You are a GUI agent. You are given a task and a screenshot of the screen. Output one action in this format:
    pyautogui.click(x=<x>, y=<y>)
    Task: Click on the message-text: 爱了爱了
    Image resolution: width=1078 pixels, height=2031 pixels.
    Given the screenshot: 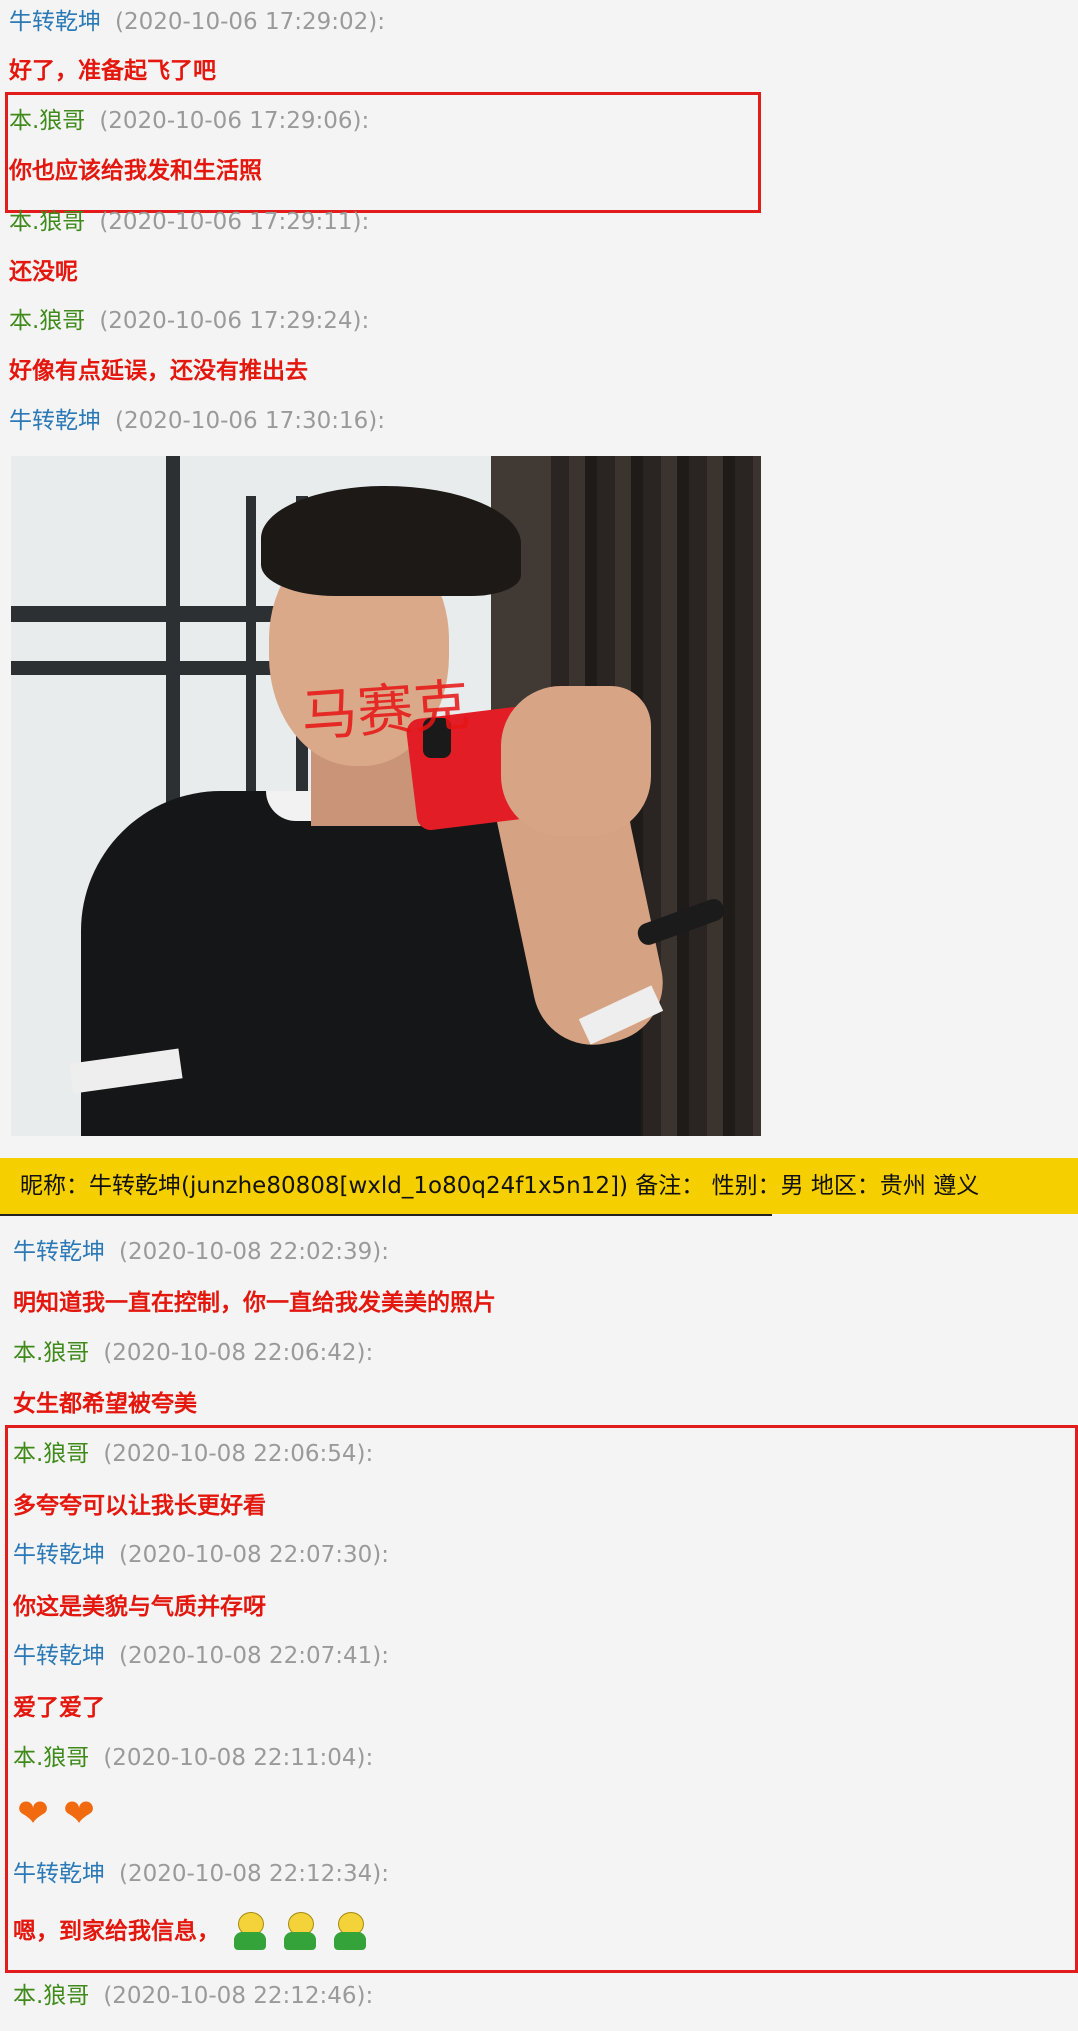 What is the action you would take?
    pyautogui.click(x=59, y=1708)
    